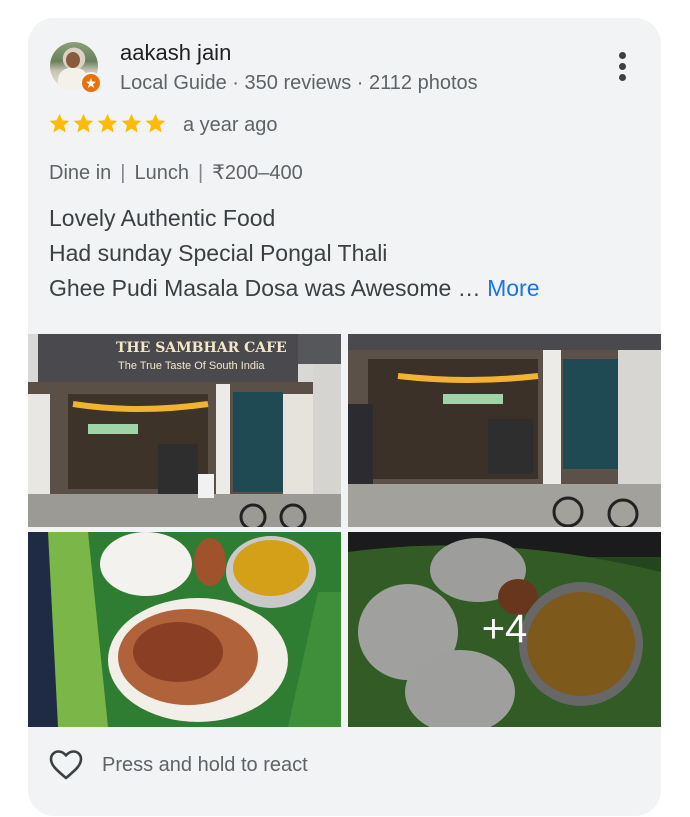  I want to click on review-tags: Dine in | Lunch | ₹200–400, so click(176, 172).